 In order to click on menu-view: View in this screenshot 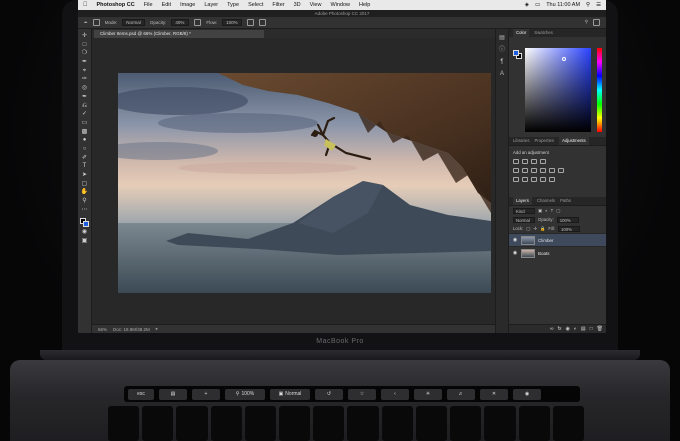, I will do `click(316, 5)`.